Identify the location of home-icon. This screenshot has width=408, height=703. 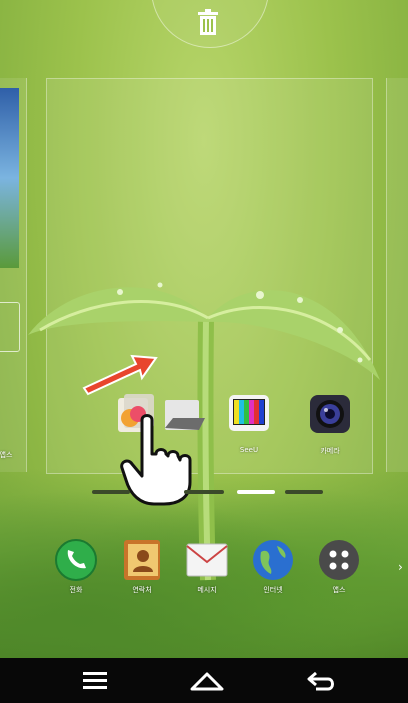
(207, 681).